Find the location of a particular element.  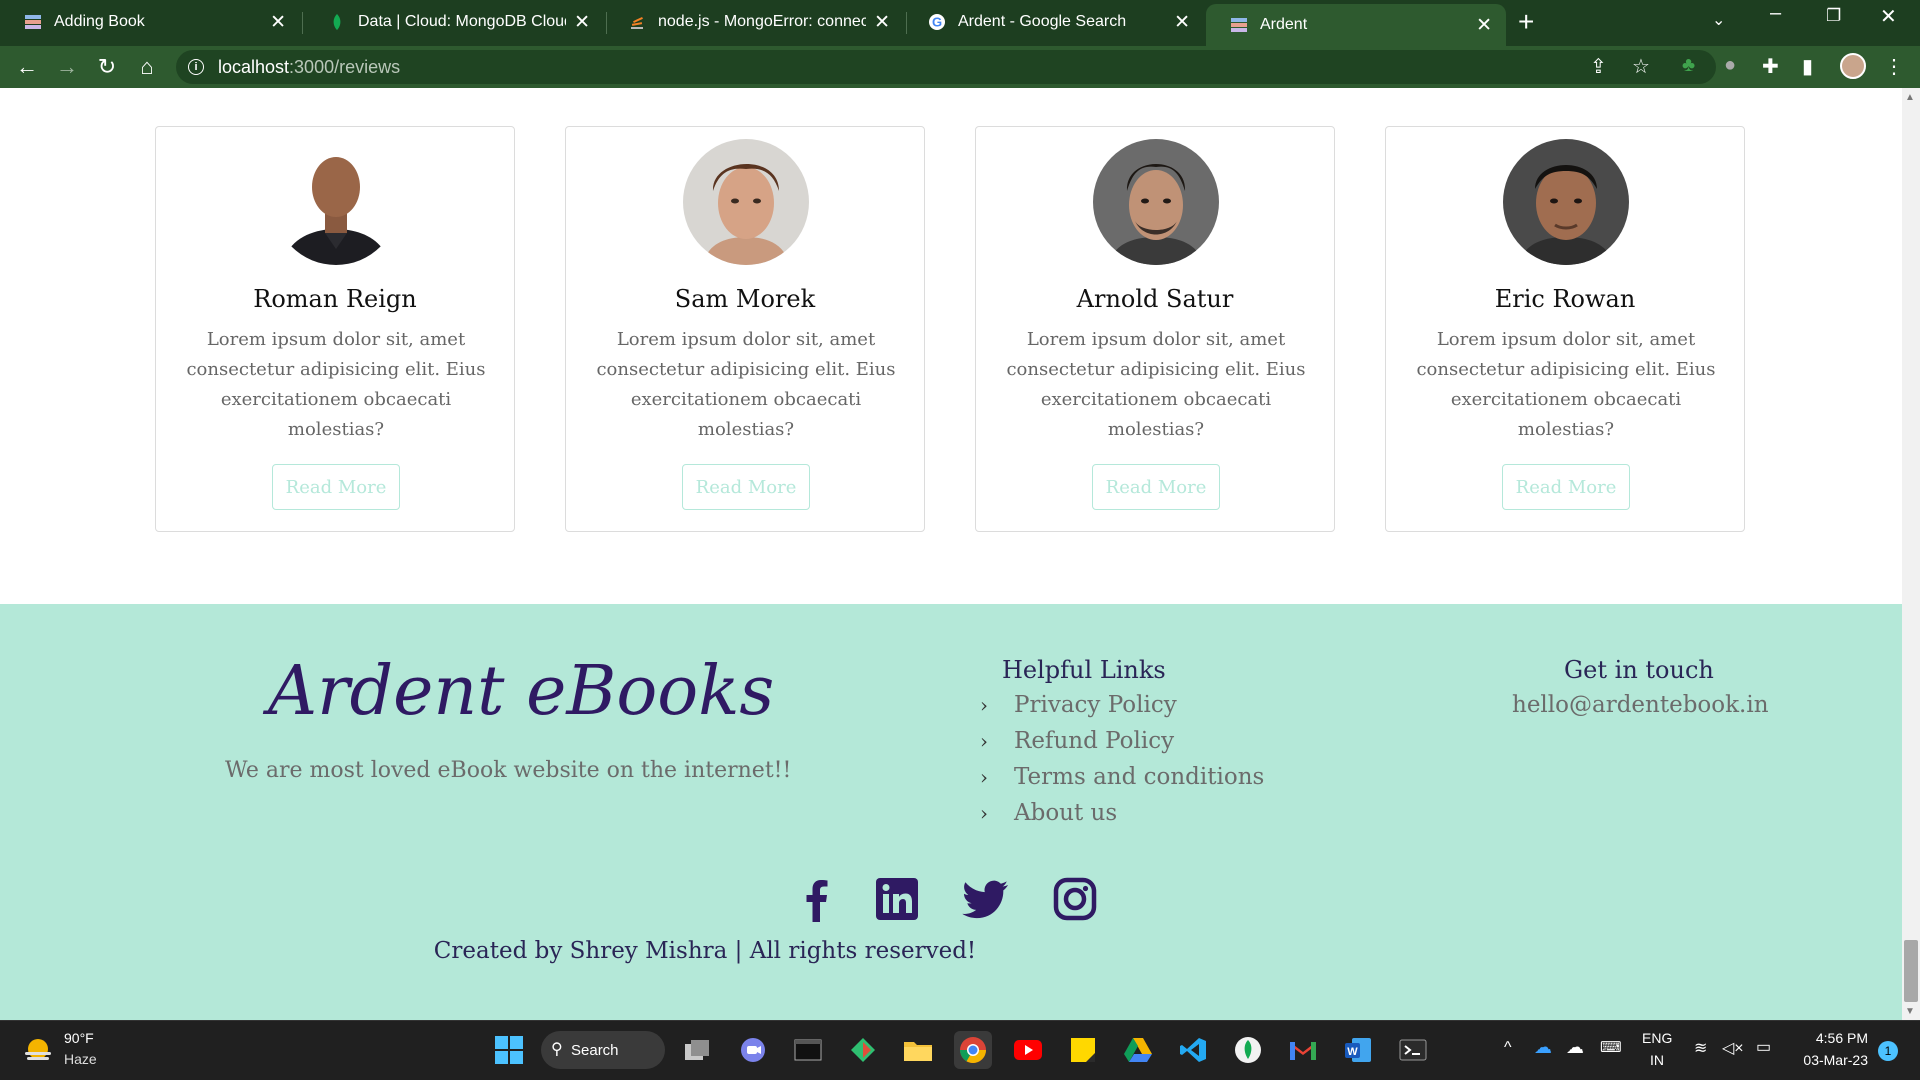

taskbar-search: ⚲ Search is located at coordinates (603, 1050).